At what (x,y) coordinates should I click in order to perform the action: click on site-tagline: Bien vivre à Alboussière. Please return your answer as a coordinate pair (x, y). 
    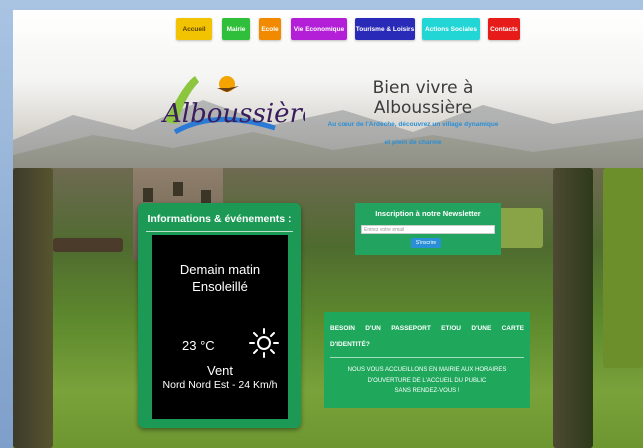
    Looking at the image, I should click on (423, 98).